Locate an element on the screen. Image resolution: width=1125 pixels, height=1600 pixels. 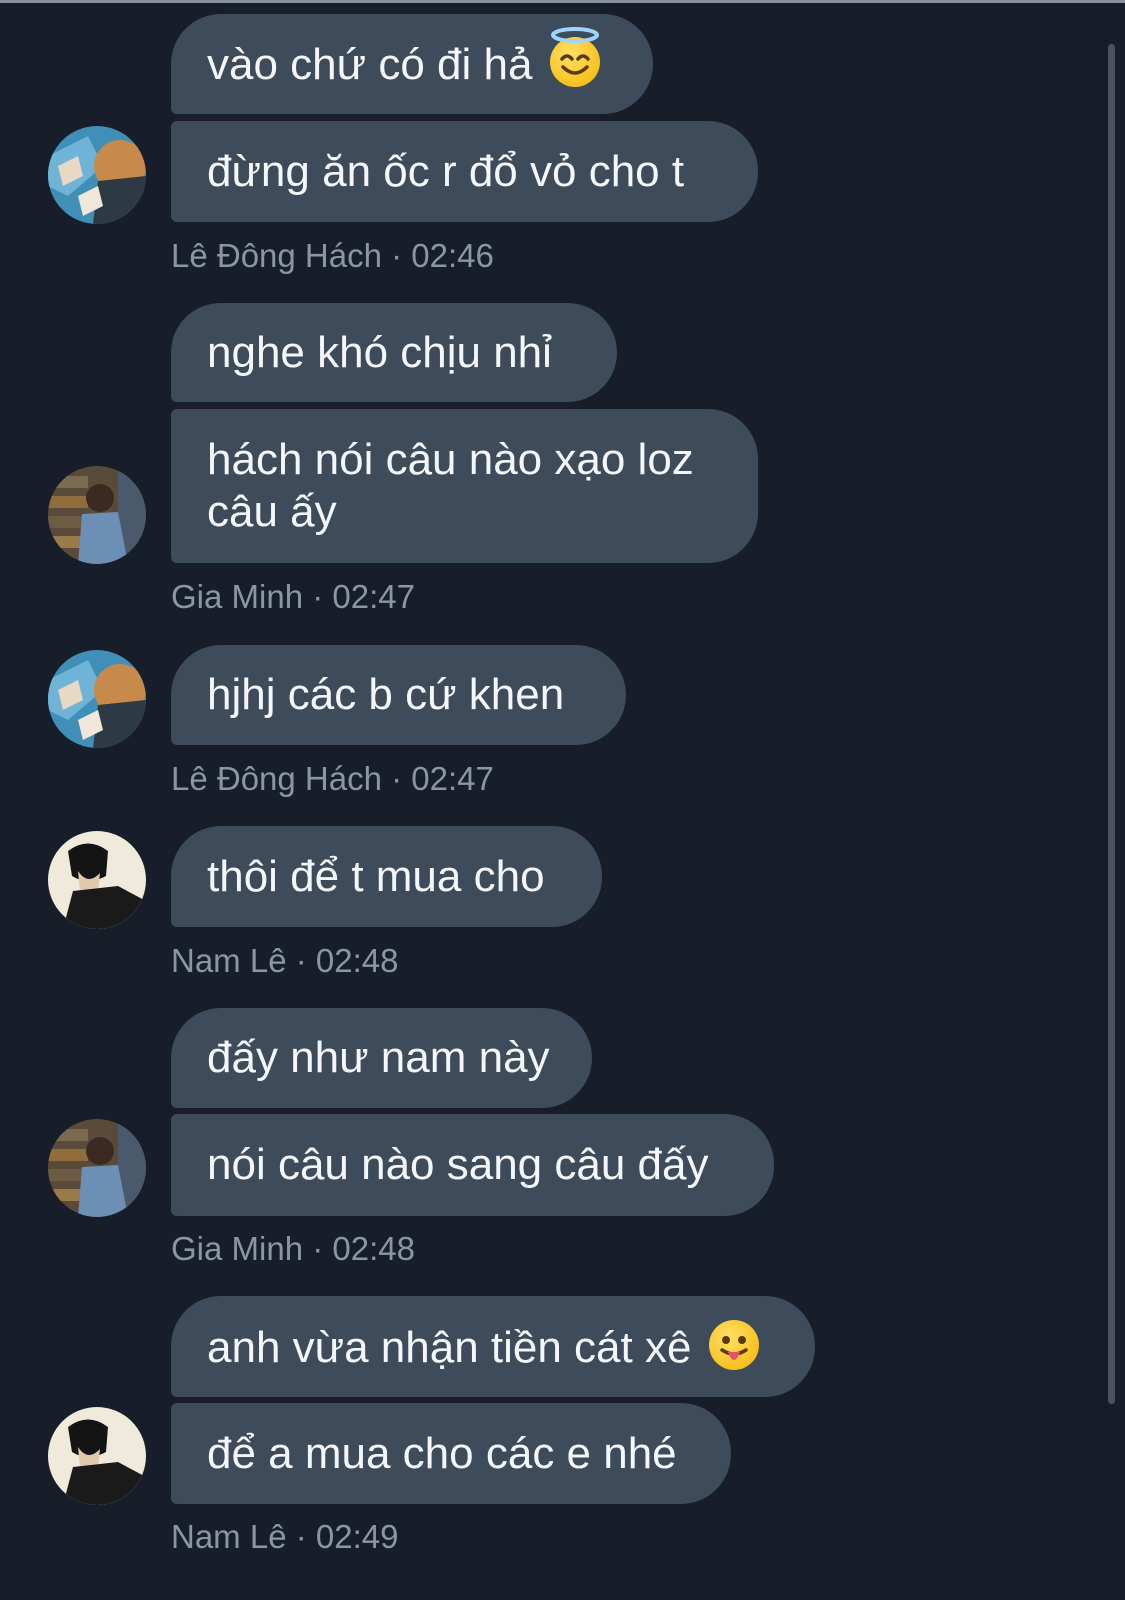
message-bubble: đấy như nam này is located at coordinates (381, 1058).